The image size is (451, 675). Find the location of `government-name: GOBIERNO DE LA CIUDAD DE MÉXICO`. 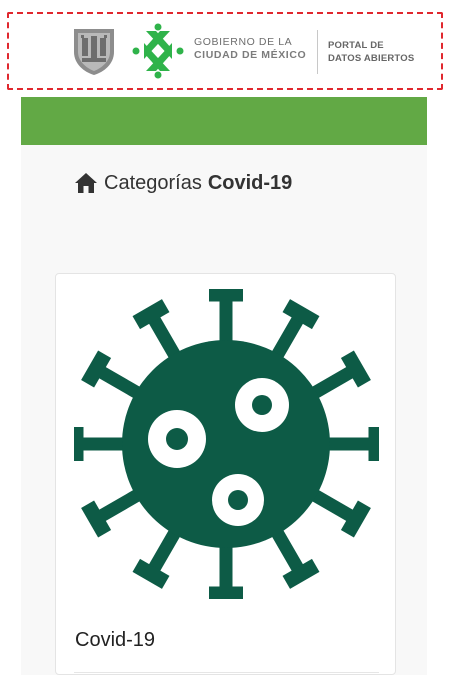

government-name: GOBIERNO DE LA CIUDAD DE MÉXICO is located at coordinates (250, 49).